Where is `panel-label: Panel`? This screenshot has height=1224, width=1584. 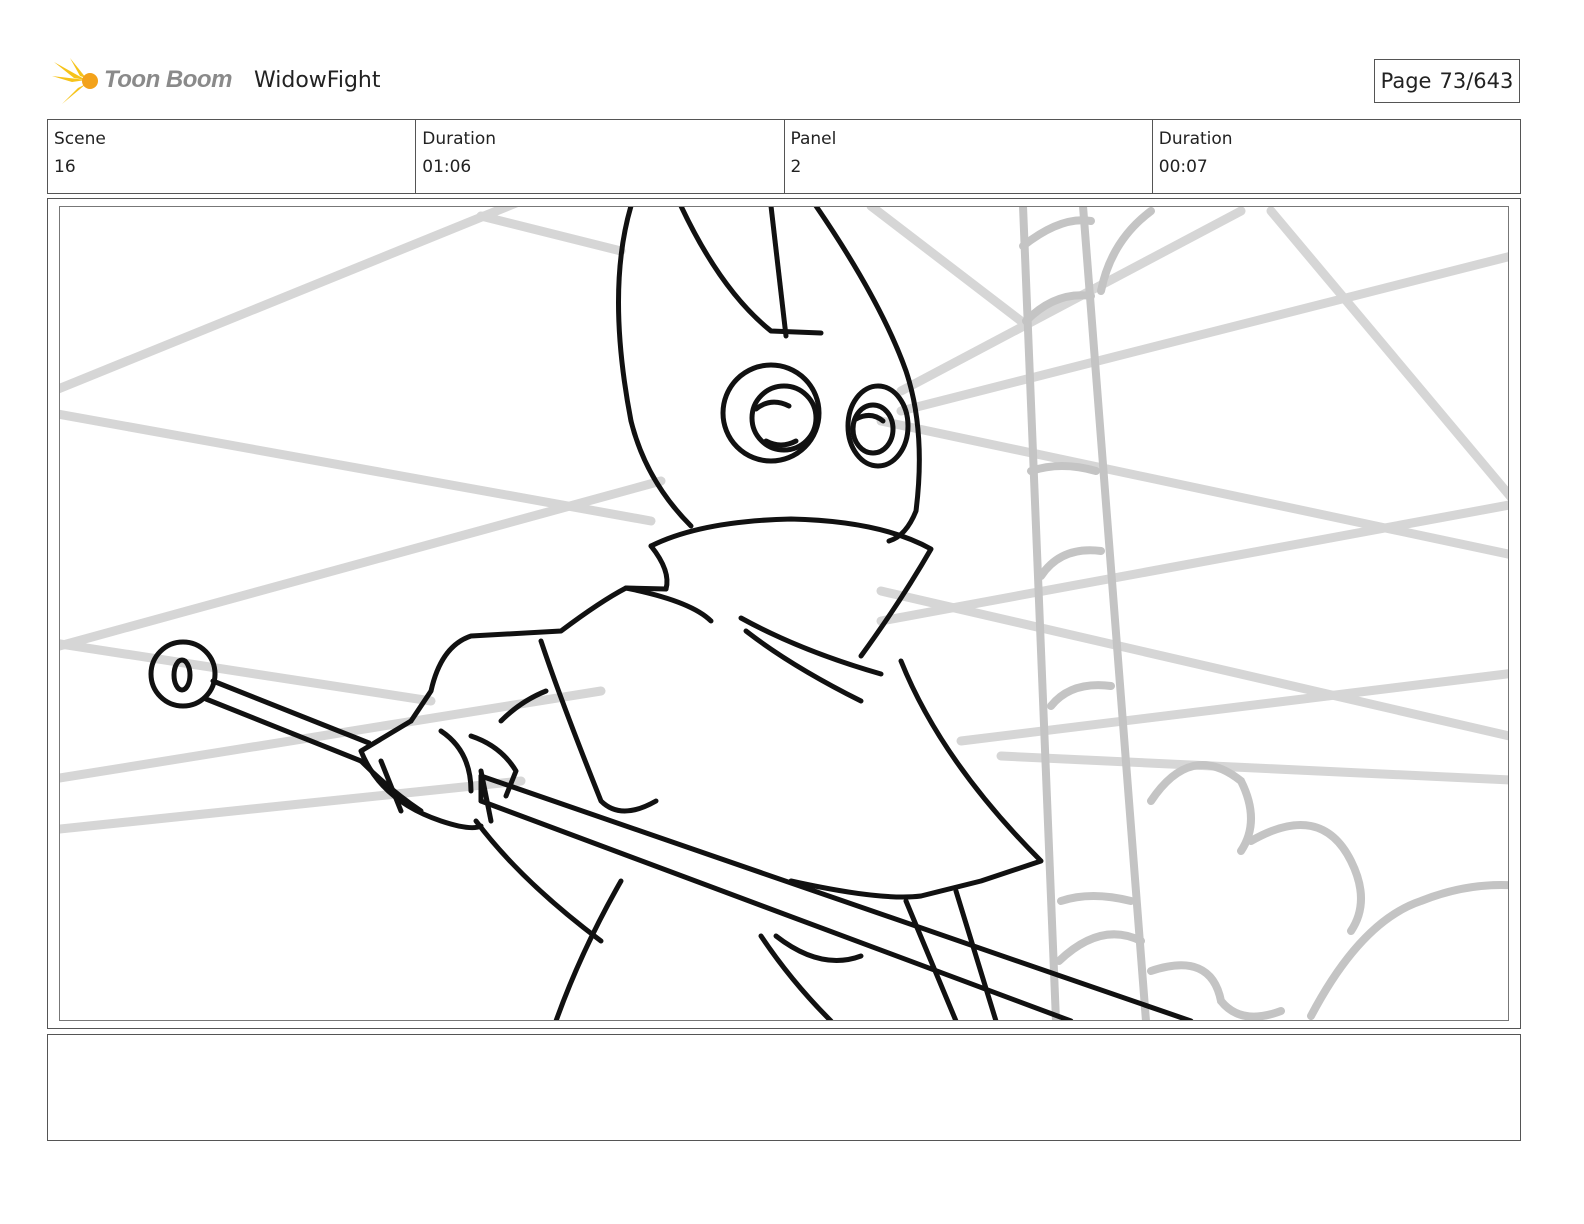 panel-label: Panel is located at coordinates (813, 139).